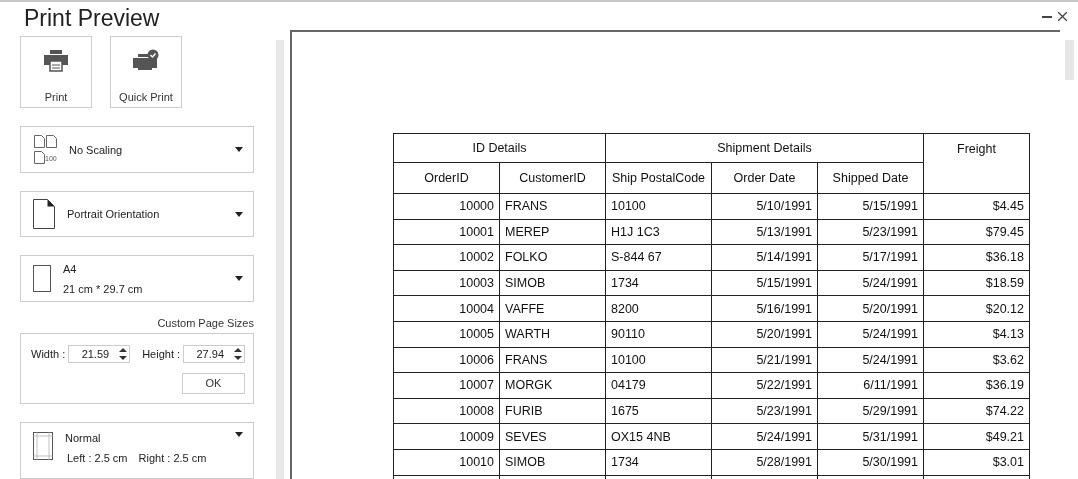 The image size is (1078, 479). What do you see at coordinates (976, 257) in the screenshot?
I see `table-cell: $36.18` at bounding box center [976, 257].